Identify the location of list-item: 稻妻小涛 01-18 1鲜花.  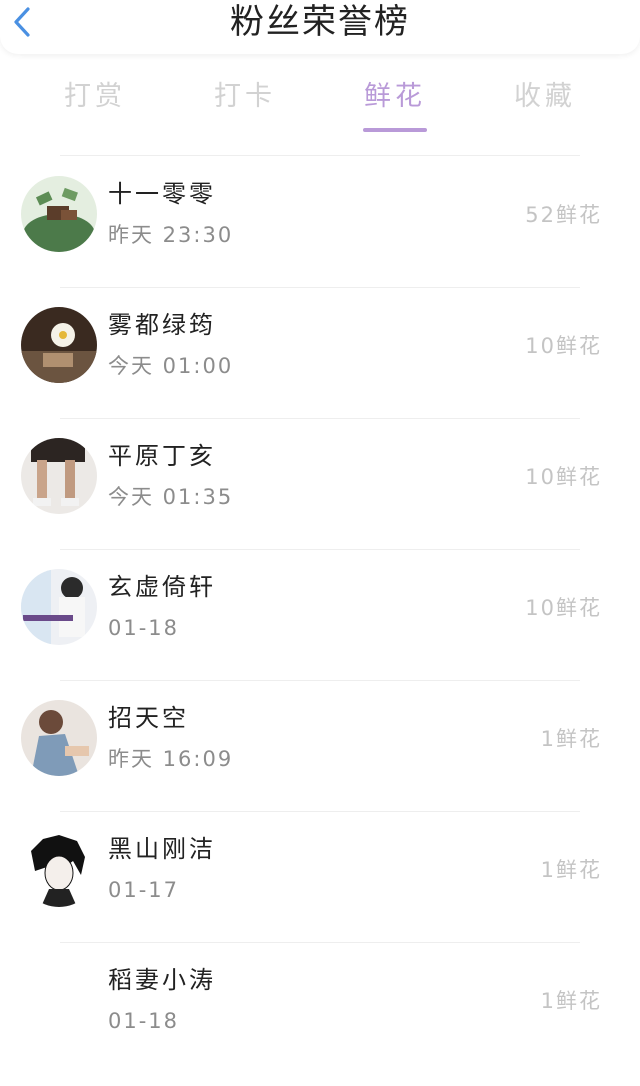
(320, 1007).